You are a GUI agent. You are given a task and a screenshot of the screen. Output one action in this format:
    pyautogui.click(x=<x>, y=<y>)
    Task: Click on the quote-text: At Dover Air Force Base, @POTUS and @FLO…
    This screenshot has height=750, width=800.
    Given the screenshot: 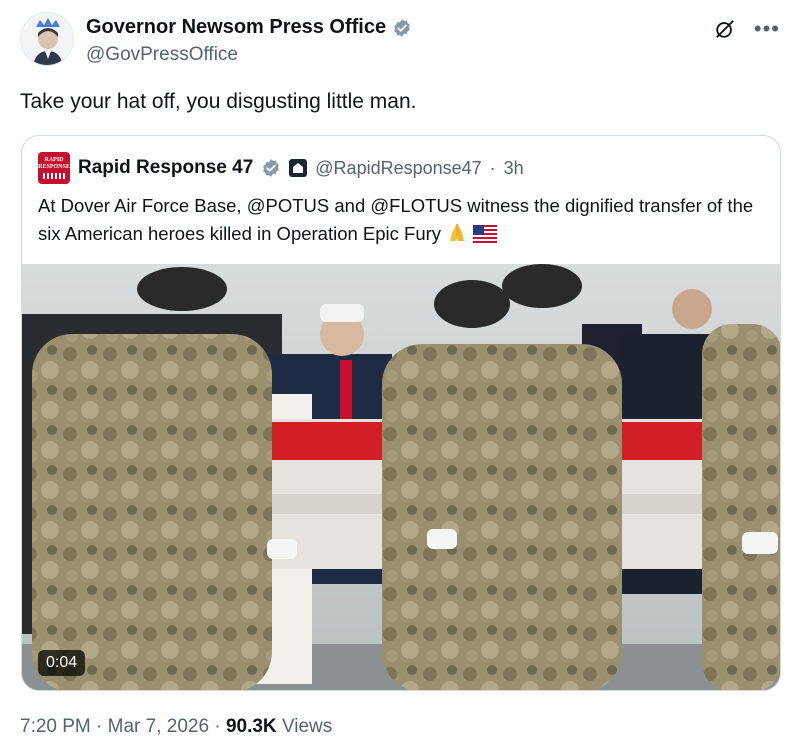 What is the action you would take?
    pyautogui.click(x=396, y=219)
    